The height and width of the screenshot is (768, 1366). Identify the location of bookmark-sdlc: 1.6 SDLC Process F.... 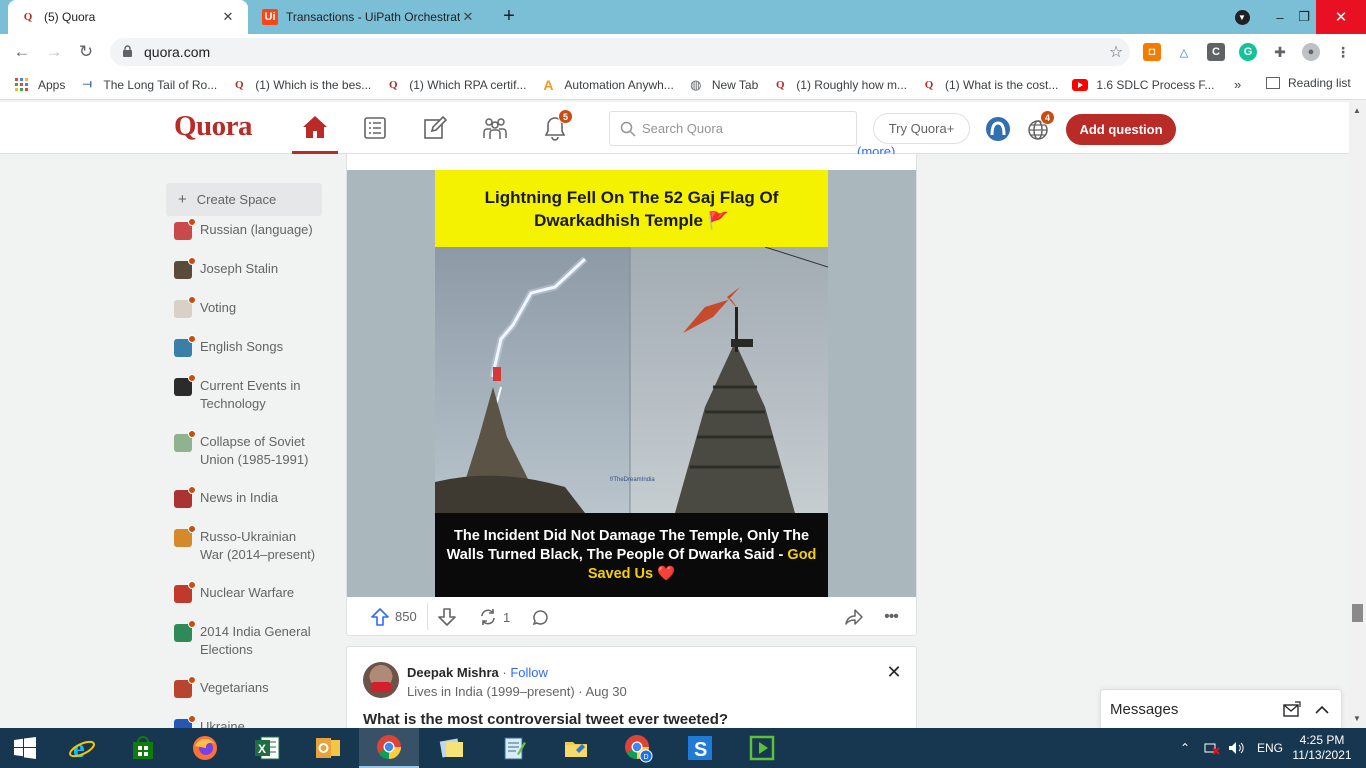
(1143, 85).